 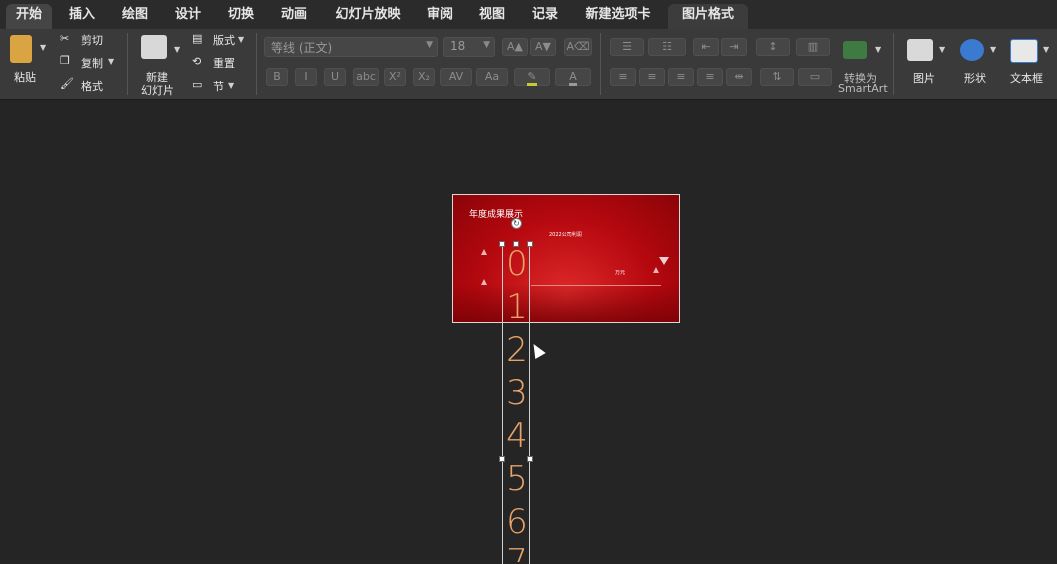 I want to click on decrease-font-icon: A▼, so click(x=543, y=47).